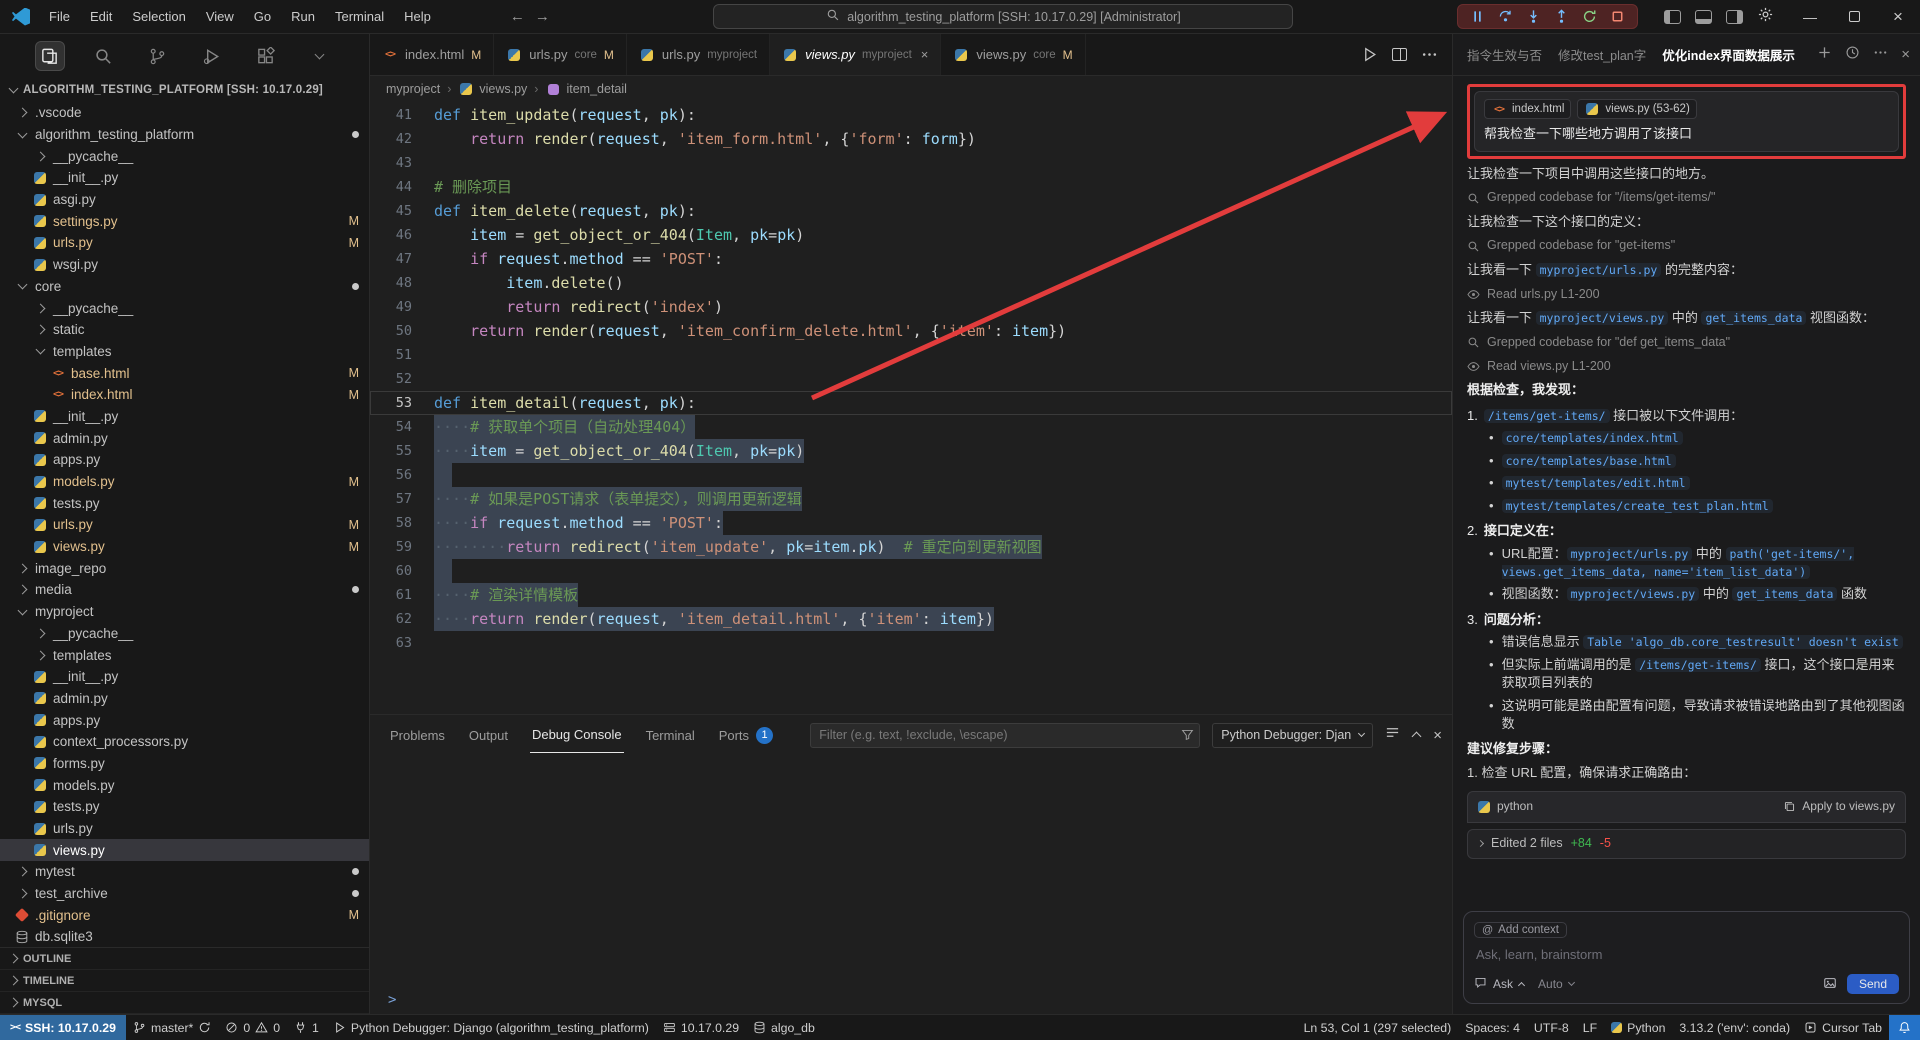 This screenshot has width=1920, height=1040. Describe the element at coordinates (63, 1027) in the screenshot. I see `status-ssh-10-17-0-29: >< SSH: 10.17.0.29` at that location.